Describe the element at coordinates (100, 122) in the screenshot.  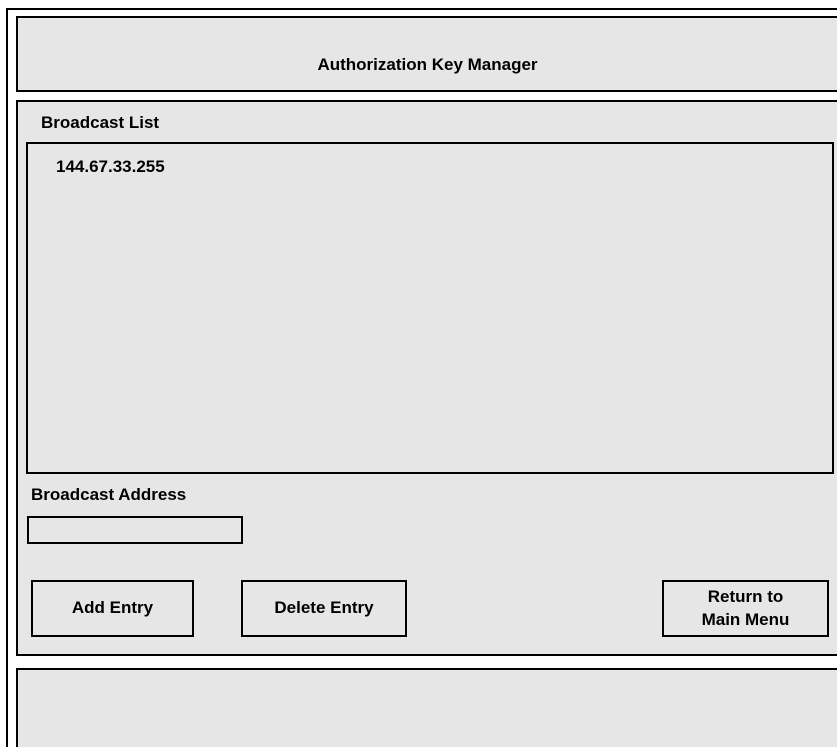
I see `broadcast-list-label: Broadcast List` at that location.